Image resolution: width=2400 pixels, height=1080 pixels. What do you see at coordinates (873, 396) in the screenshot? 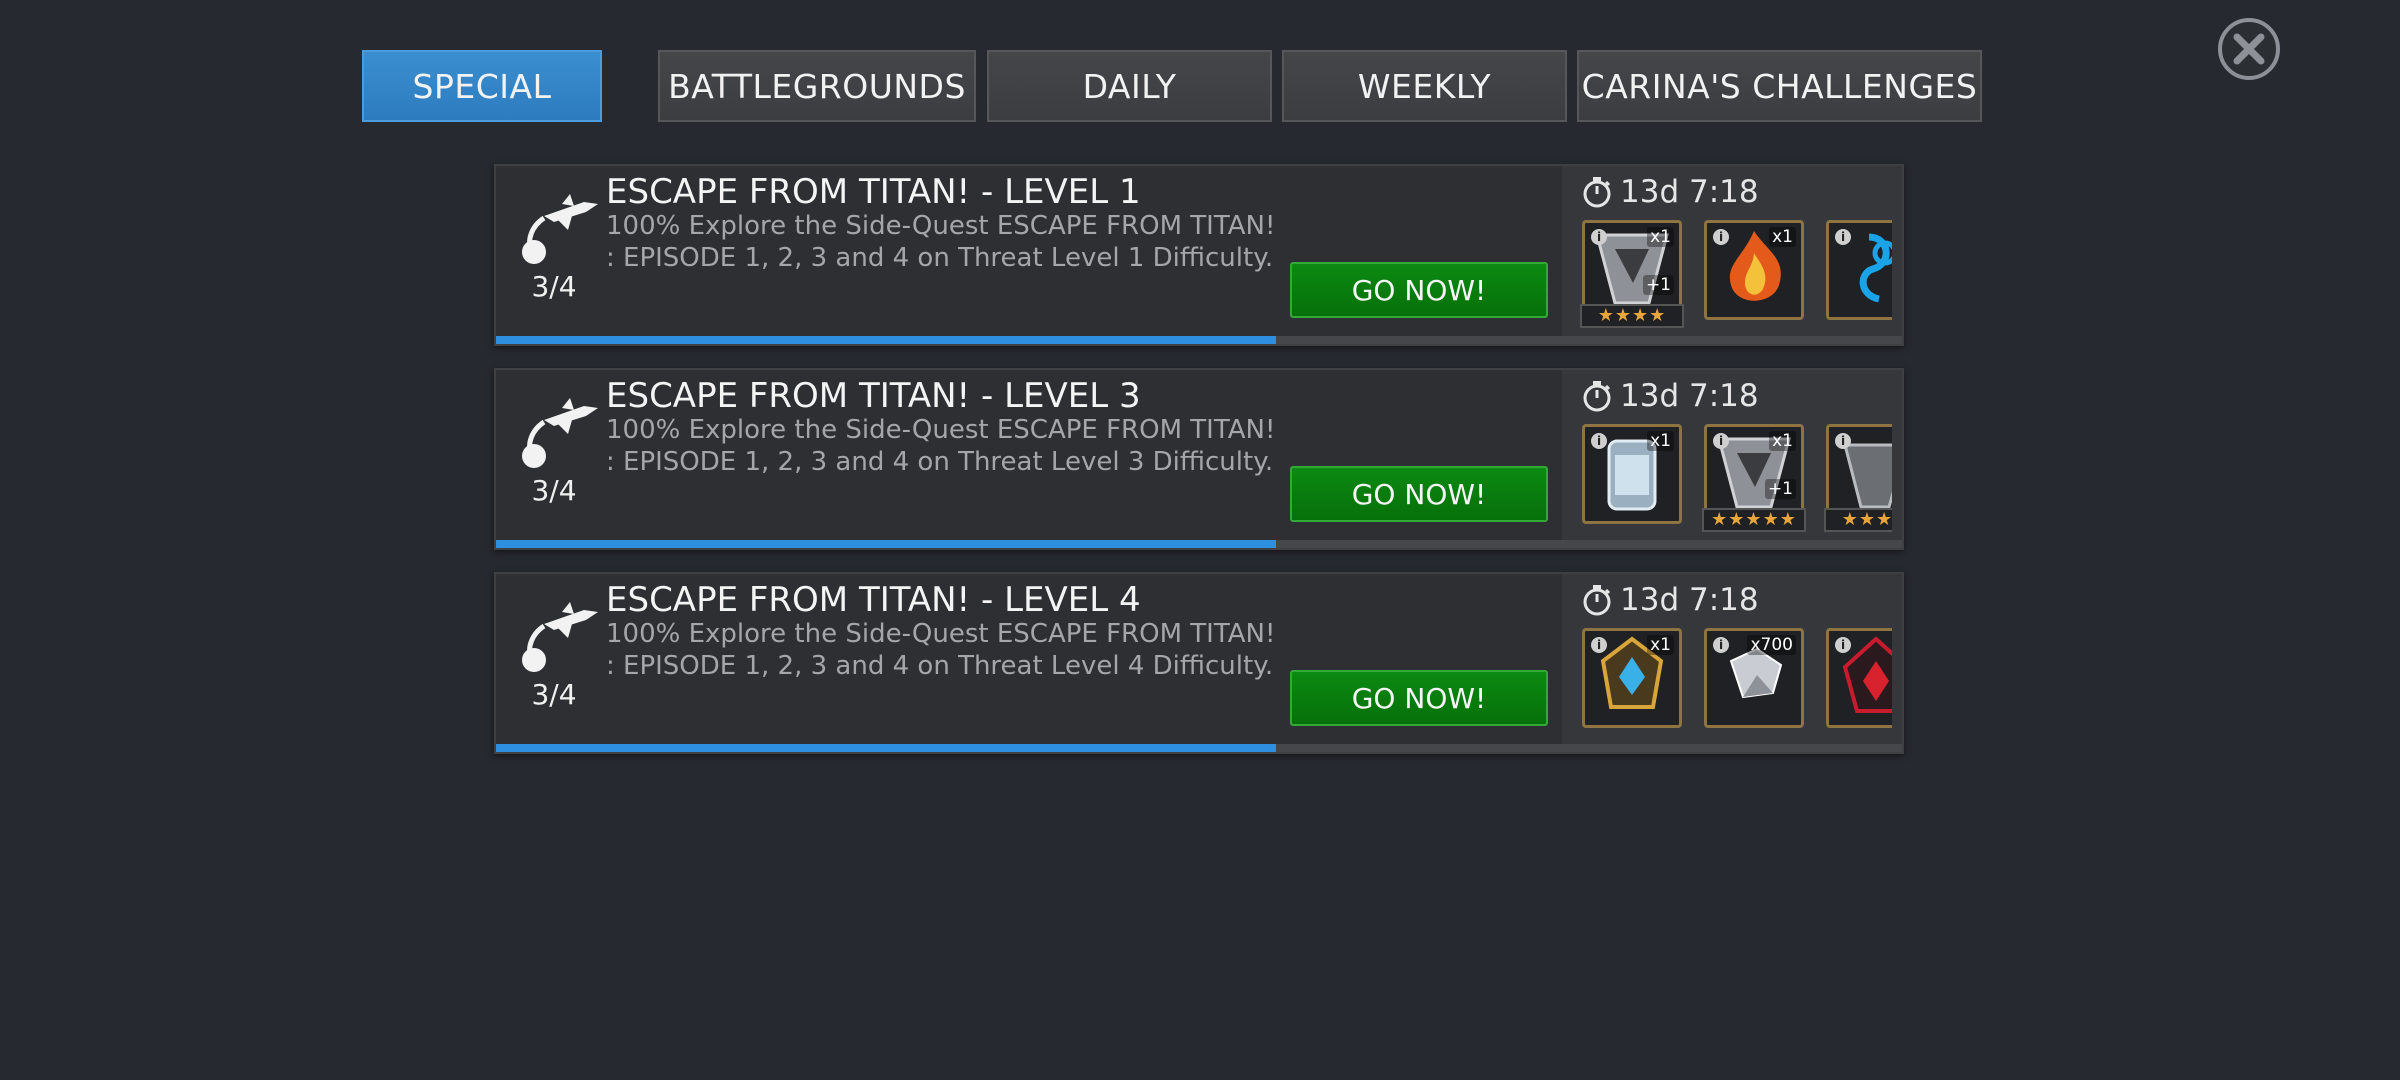
I see `quest-title: ESCAPE FROM TITAN! - LEVEL 3` at bounding box center [873, 396].